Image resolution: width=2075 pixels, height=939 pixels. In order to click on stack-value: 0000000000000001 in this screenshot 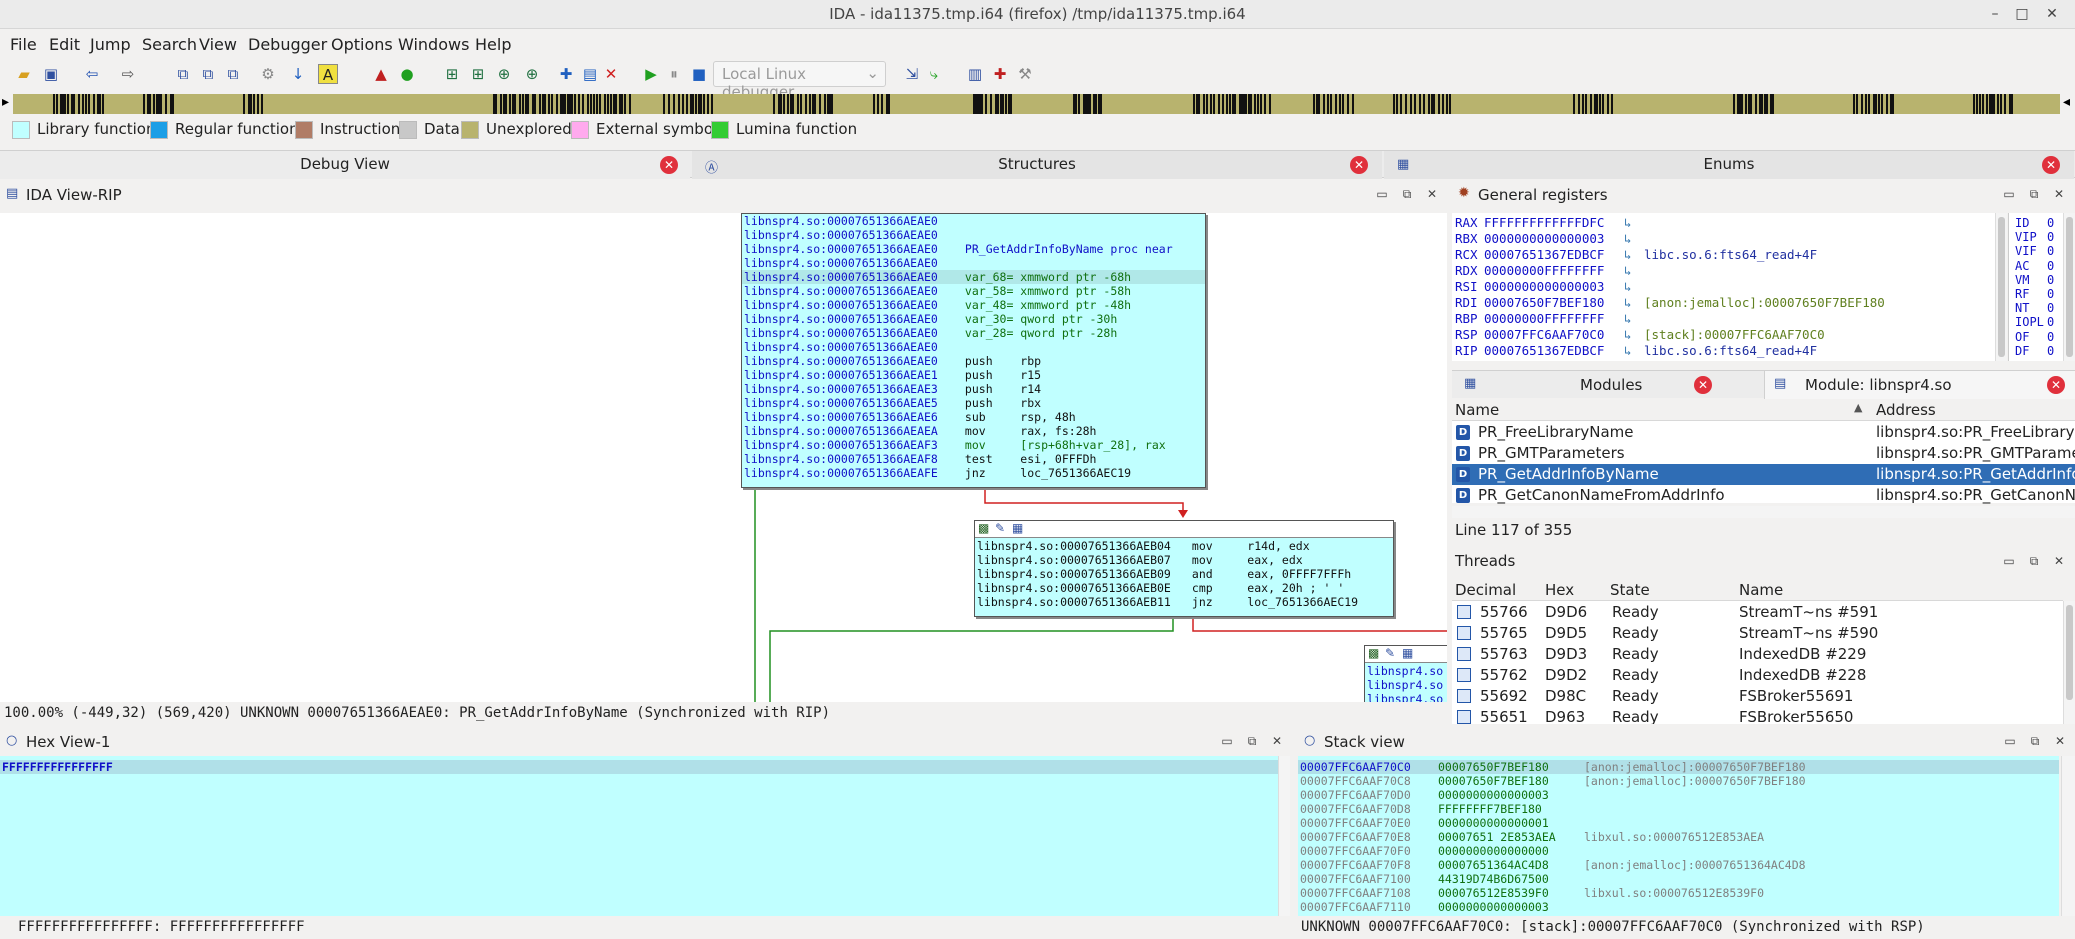, I will do `click(1493, 823)`.